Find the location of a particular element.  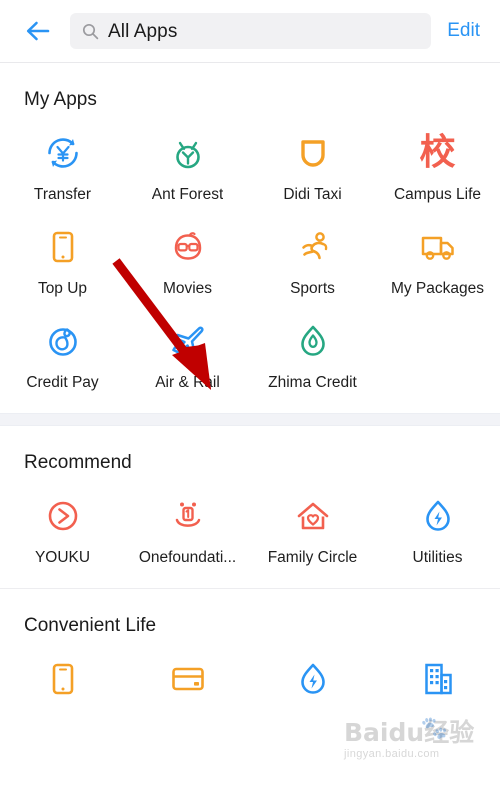

youku-play-icon is located at coordinates (63, 516).